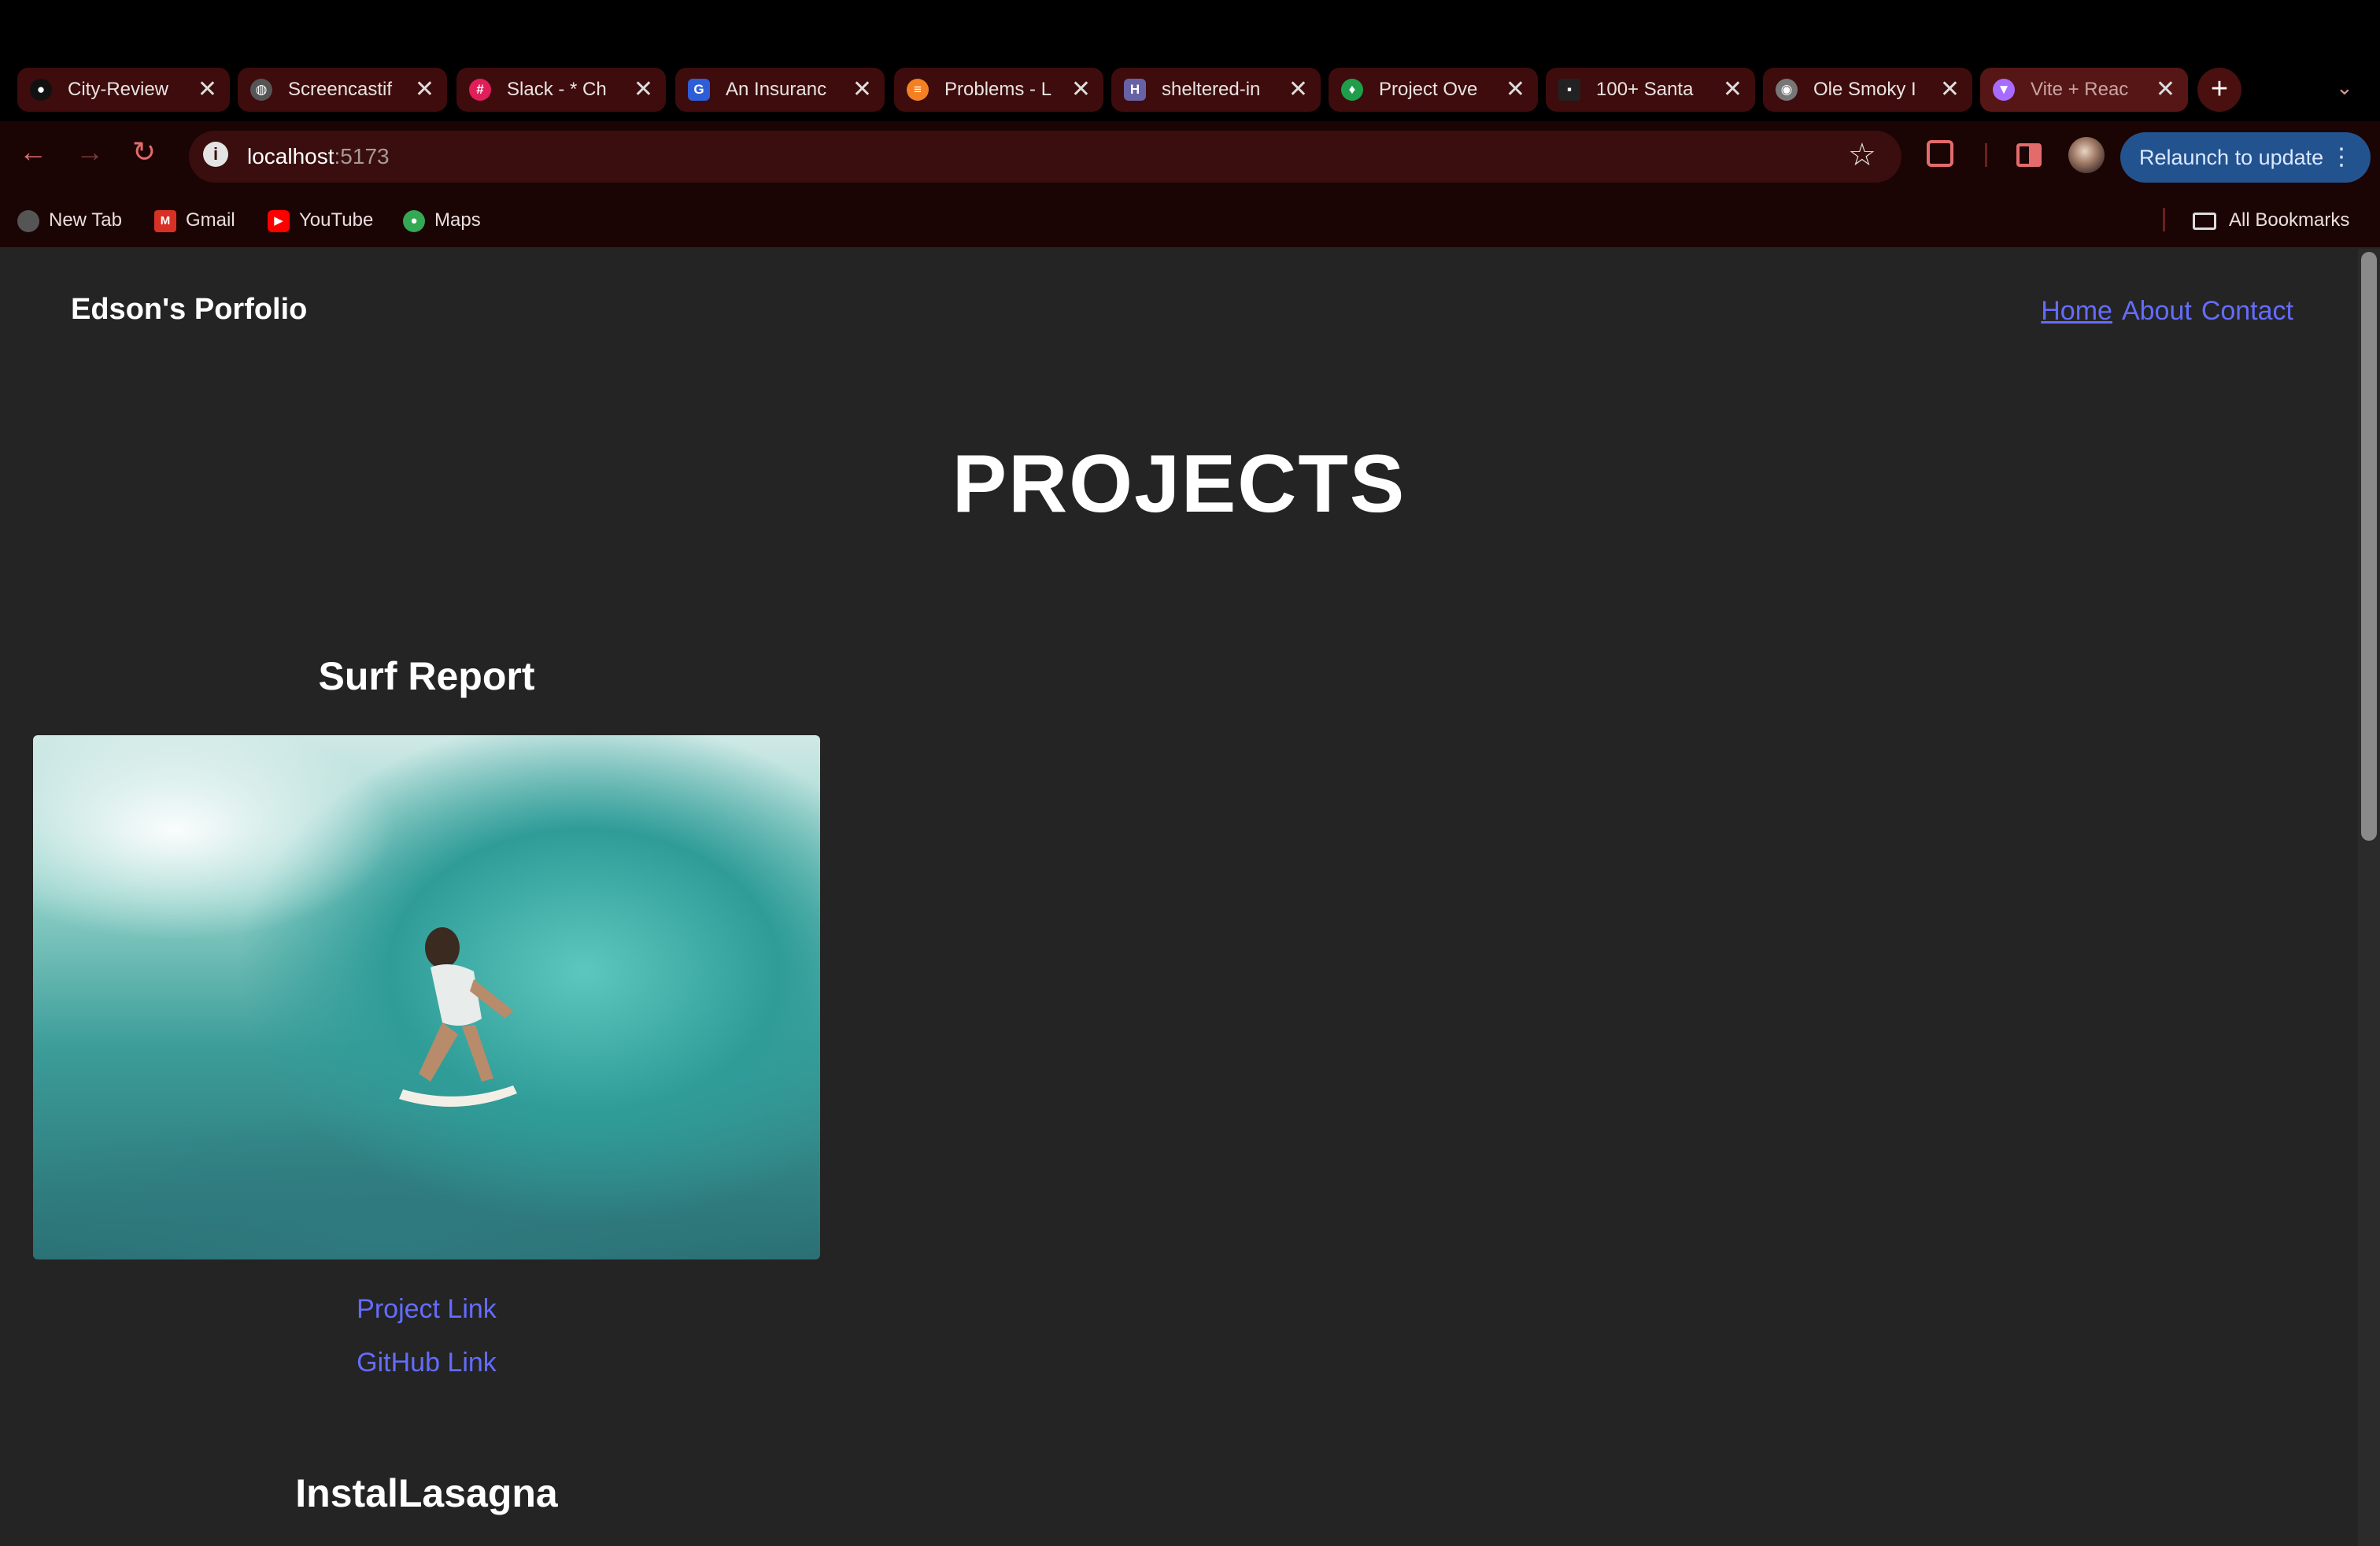 This screenshot has width=2380, height=1546. What do you see at coordinates (426, 1493) in the screenshot?
I see `project-title: InstalLasagna` at bounding box center [426, 1493].